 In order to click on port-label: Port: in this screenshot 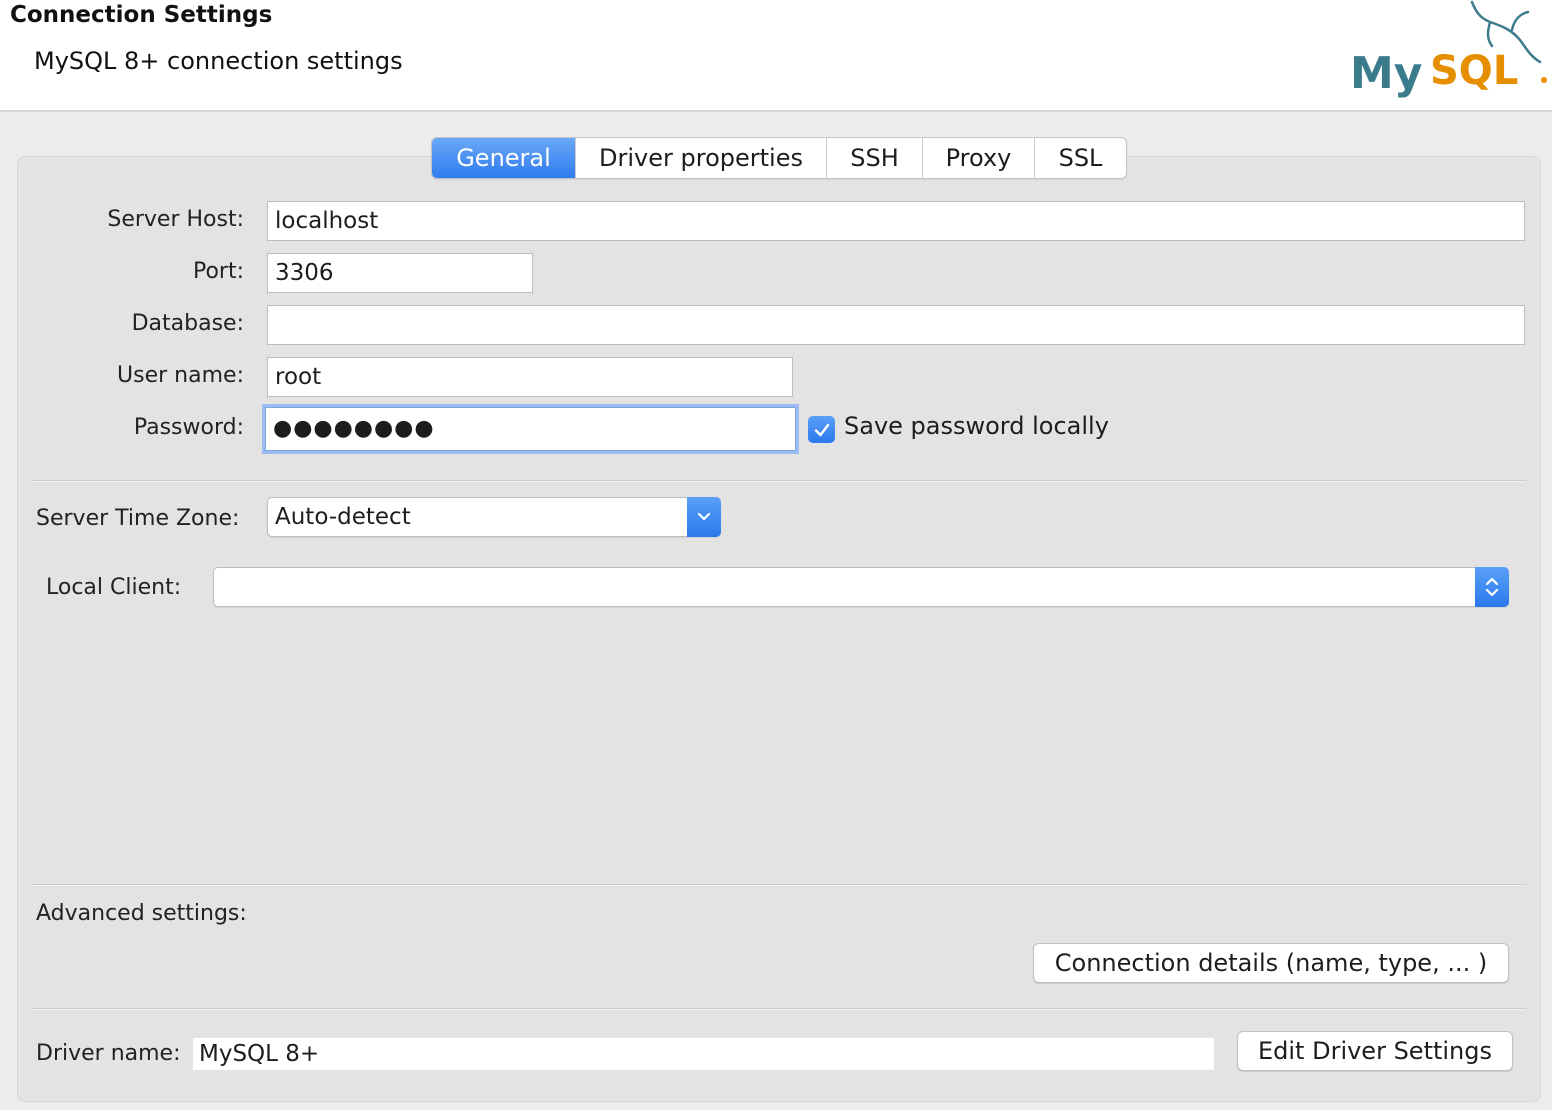, I will do `click(218, 271)`.